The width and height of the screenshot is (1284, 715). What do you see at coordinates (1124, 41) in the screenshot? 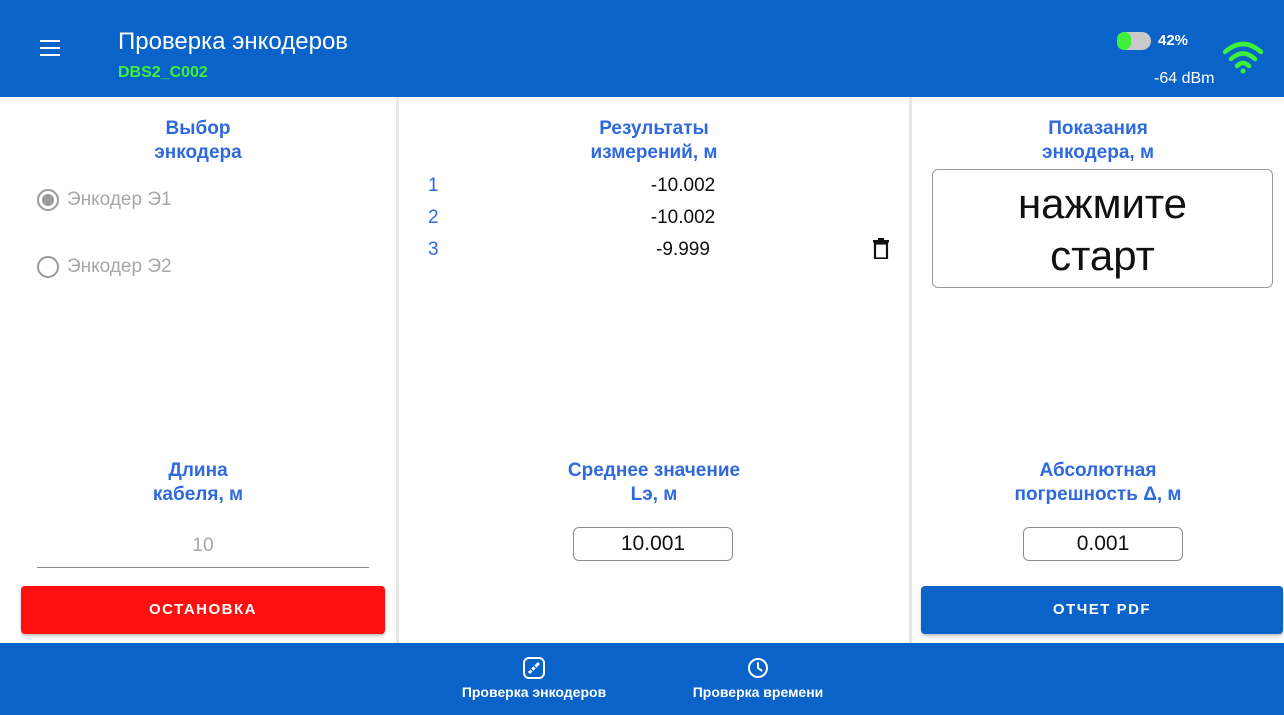
I see `battery-level-fill` at bounding box center [1124, 41].